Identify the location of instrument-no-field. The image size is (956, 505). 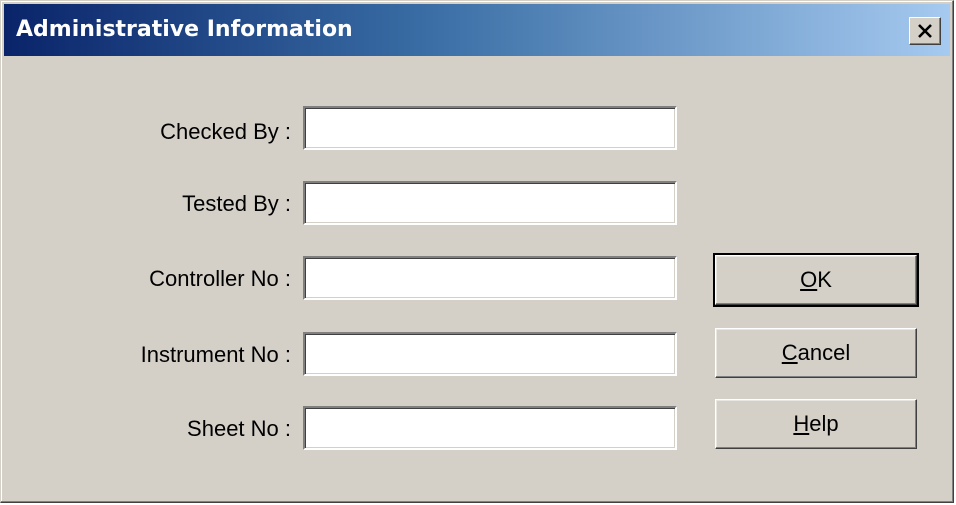
(490, 354).